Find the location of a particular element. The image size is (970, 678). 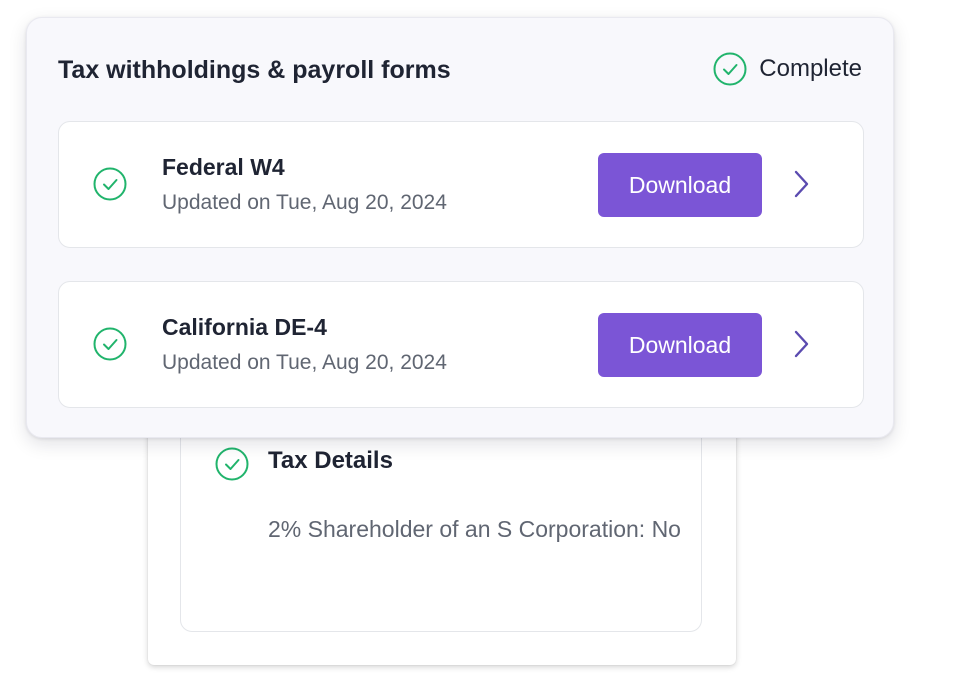

tax-details-title: Tax Details is located at coordinates (330, 460).